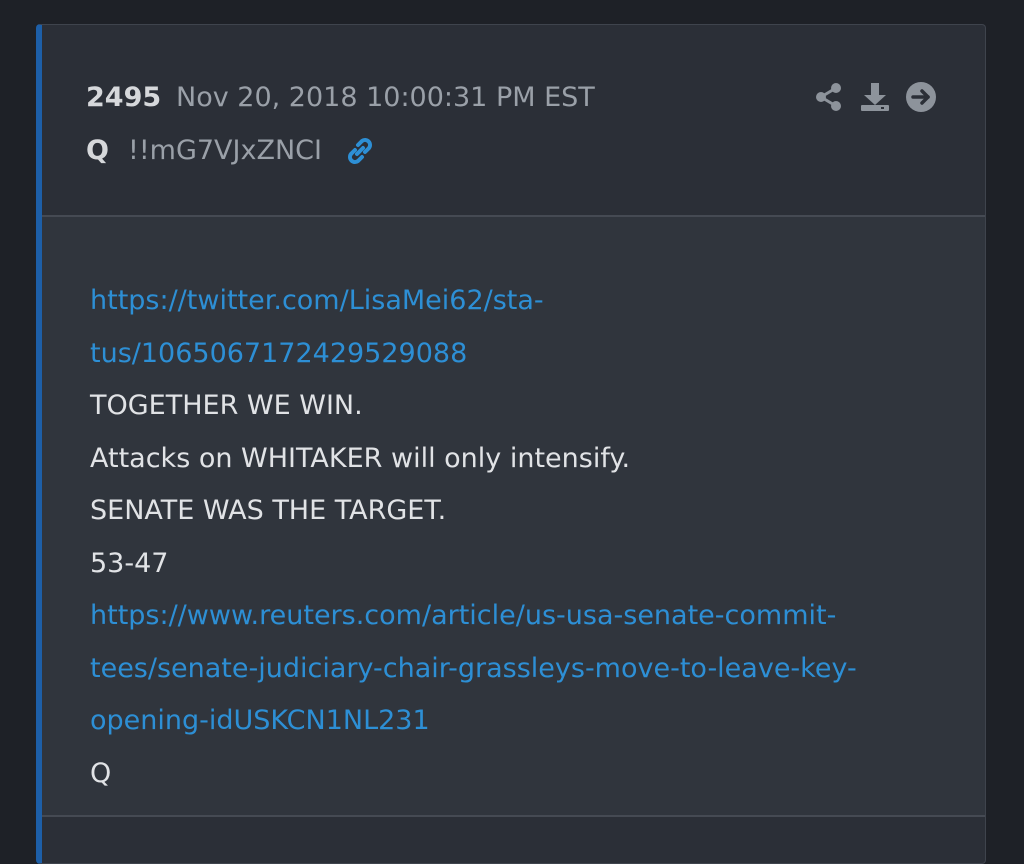  I want to click on download-icon, so click(875, 97).